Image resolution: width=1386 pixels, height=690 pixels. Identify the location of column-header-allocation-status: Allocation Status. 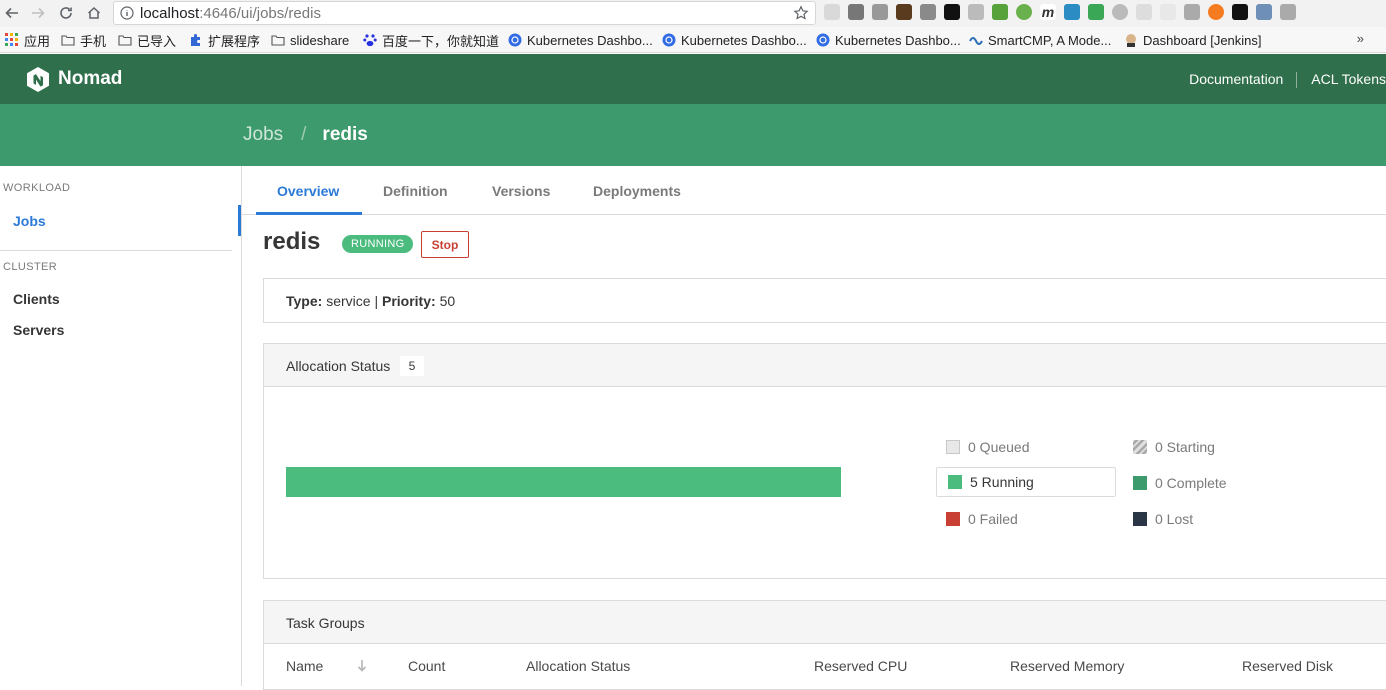
(578, 666).